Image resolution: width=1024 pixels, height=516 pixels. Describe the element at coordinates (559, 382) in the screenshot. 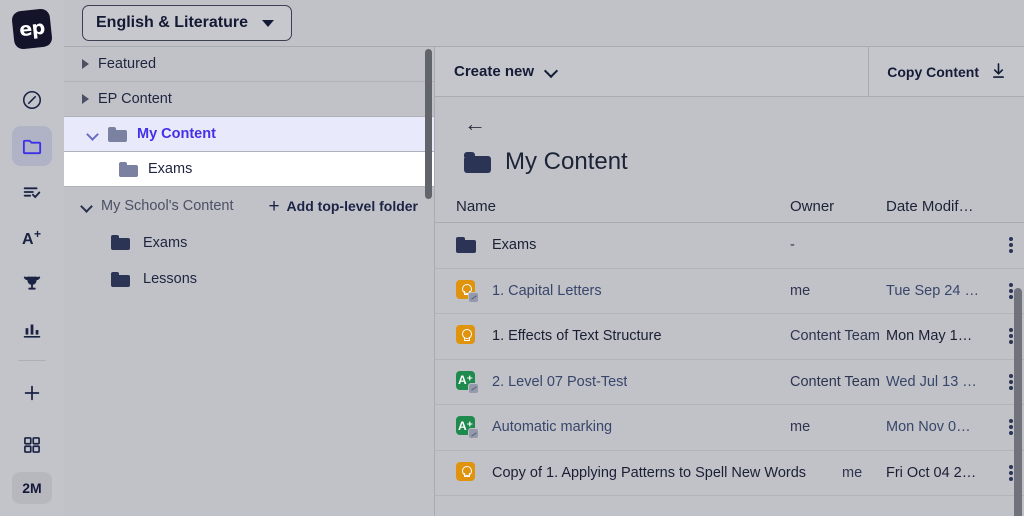

I see `row-name: 2. Level 07 Post-Test` at that location.